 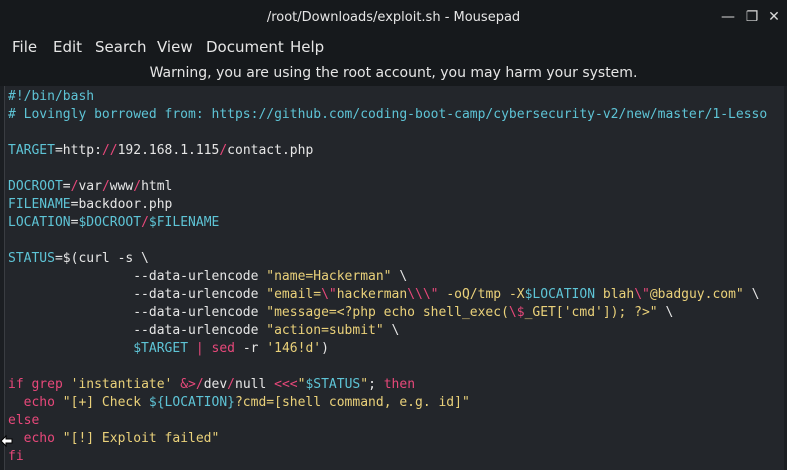 What do you see at coordinates (516, 312) in the screenshot?
I see `code-token: \$` at bounding box center [516, 312].